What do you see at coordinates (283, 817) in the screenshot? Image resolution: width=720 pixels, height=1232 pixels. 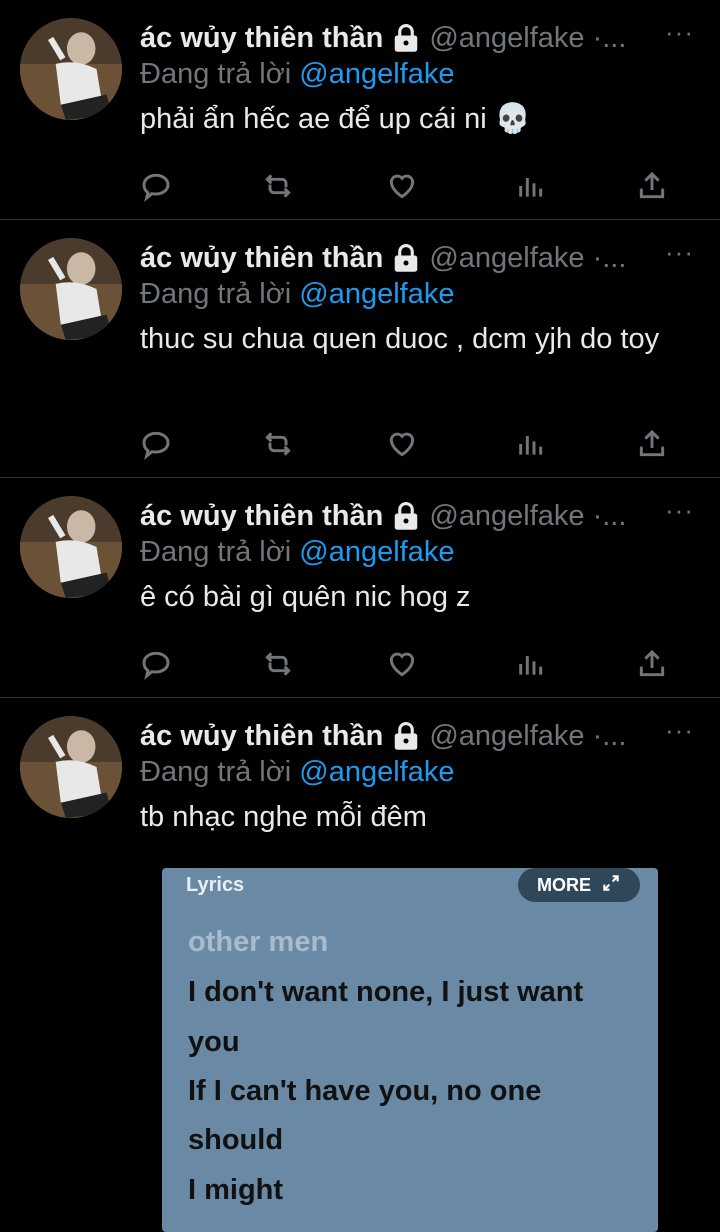 I see `tweet-text: tb nhạc nghe mỗi đêm` at bounding box center [283, 817].